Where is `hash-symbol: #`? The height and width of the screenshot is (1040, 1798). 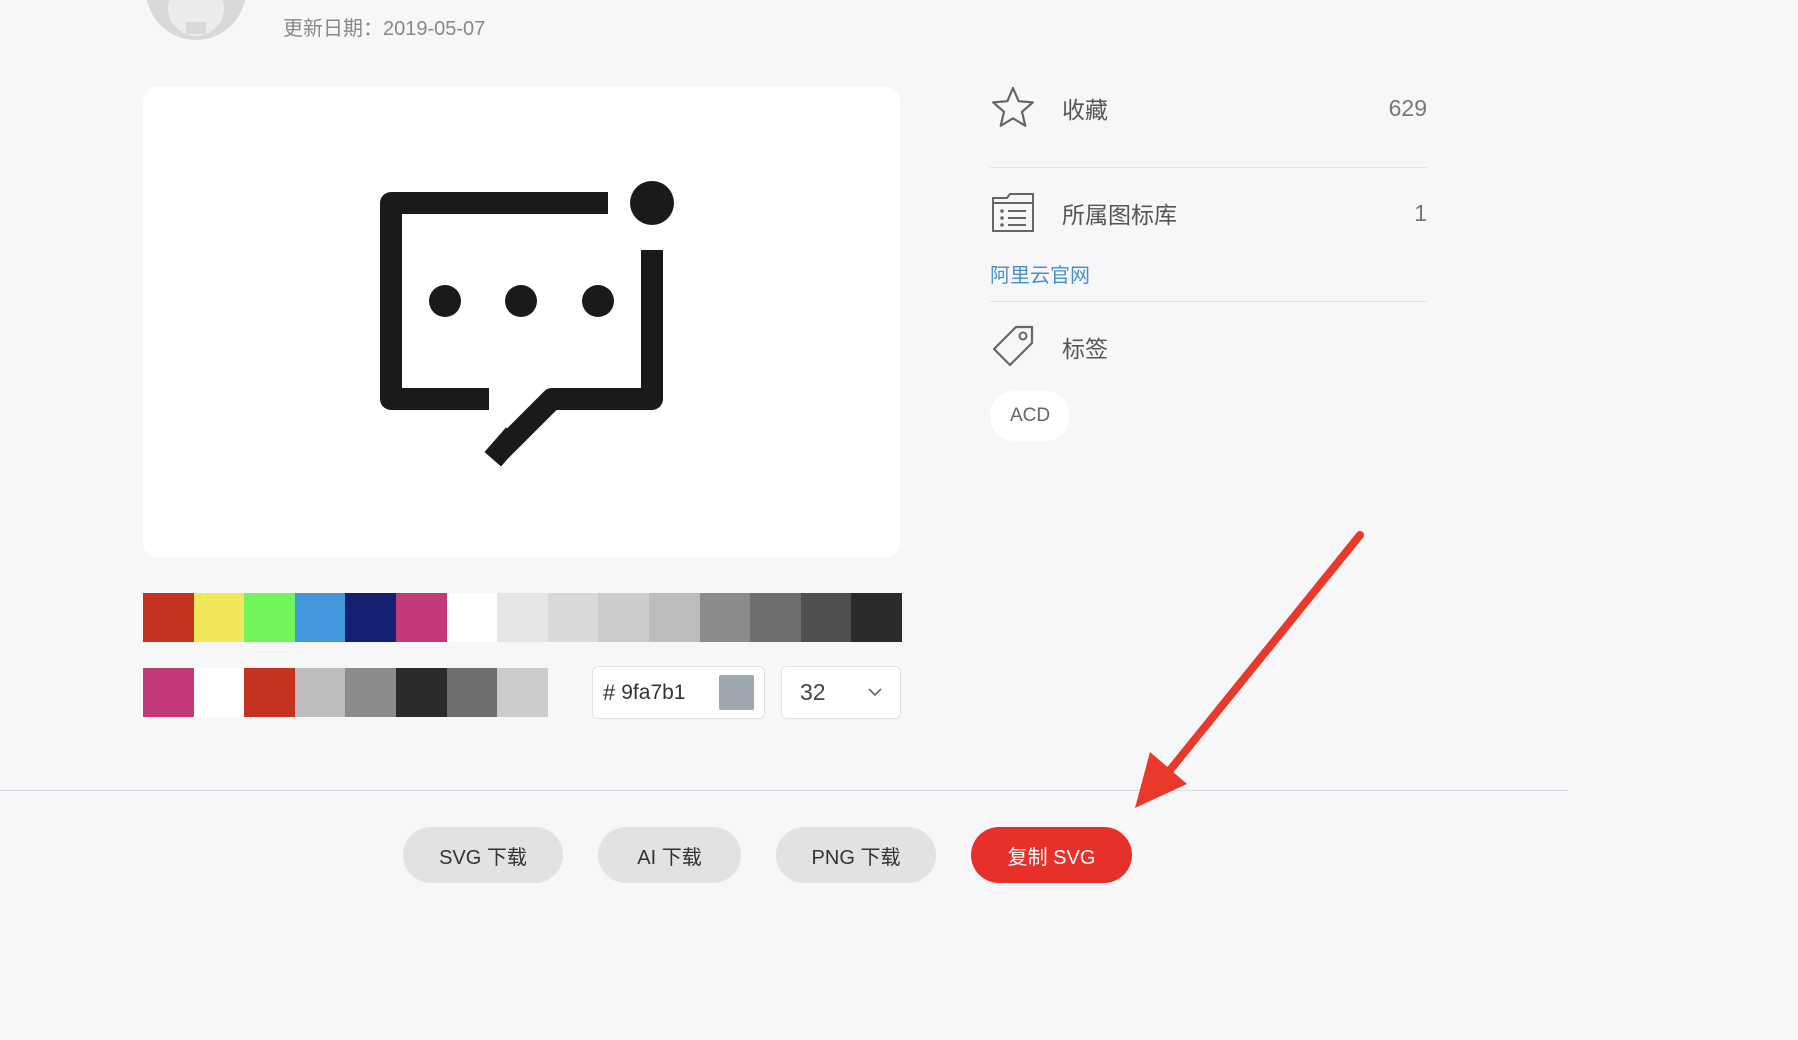 hash-symbol: # is located at coordinates (609, 692).